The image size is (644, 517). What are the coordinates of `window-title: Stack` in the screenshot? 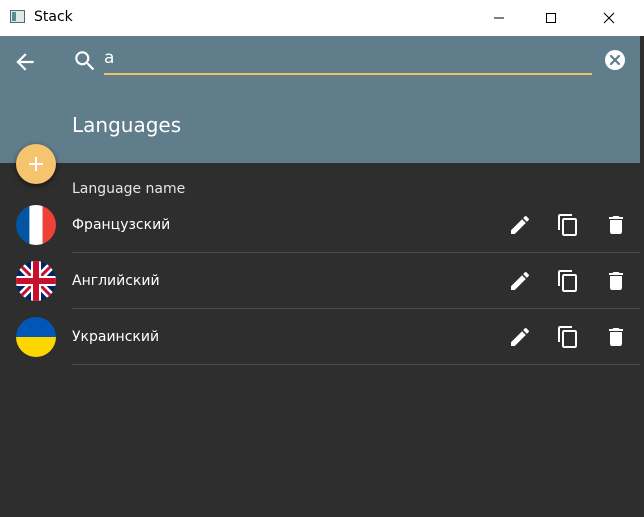 It's located at (53, 17).